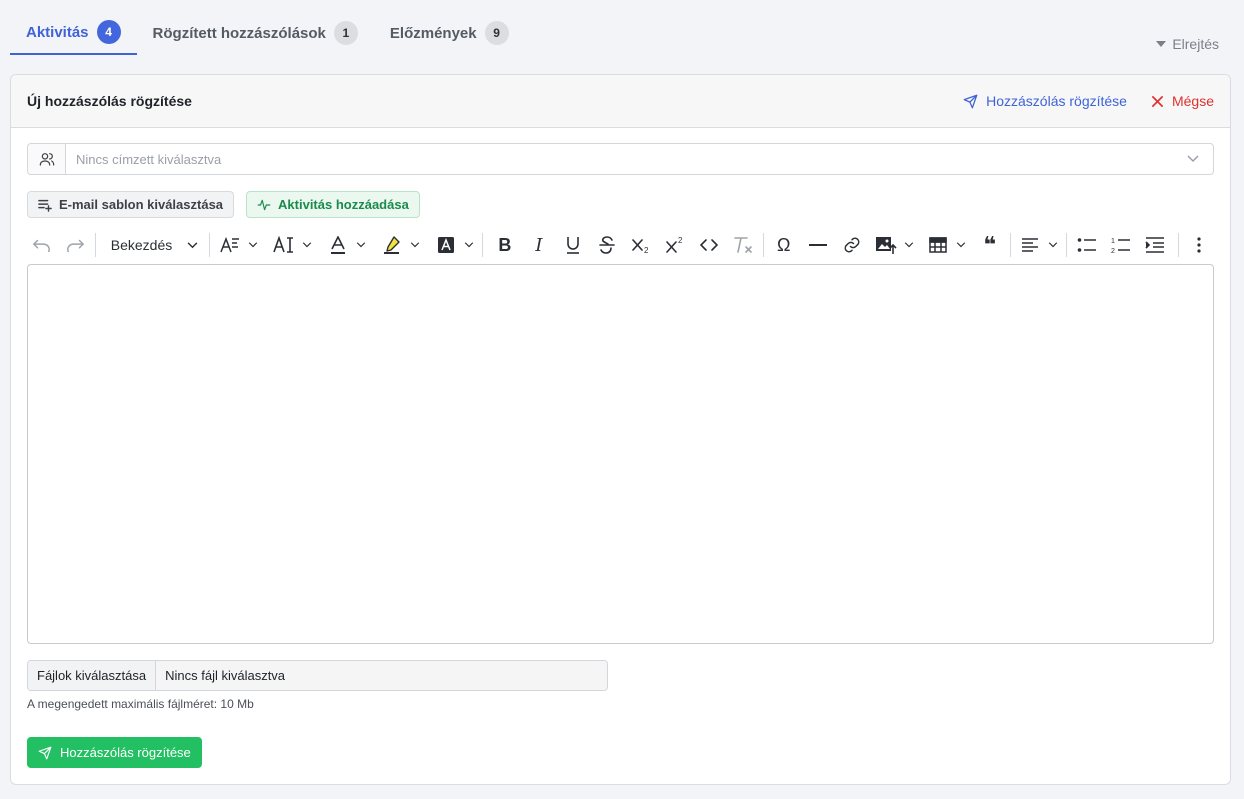 This screenshot has height=799, width=1244. I want to click on close-icon, so click(1157, 101).